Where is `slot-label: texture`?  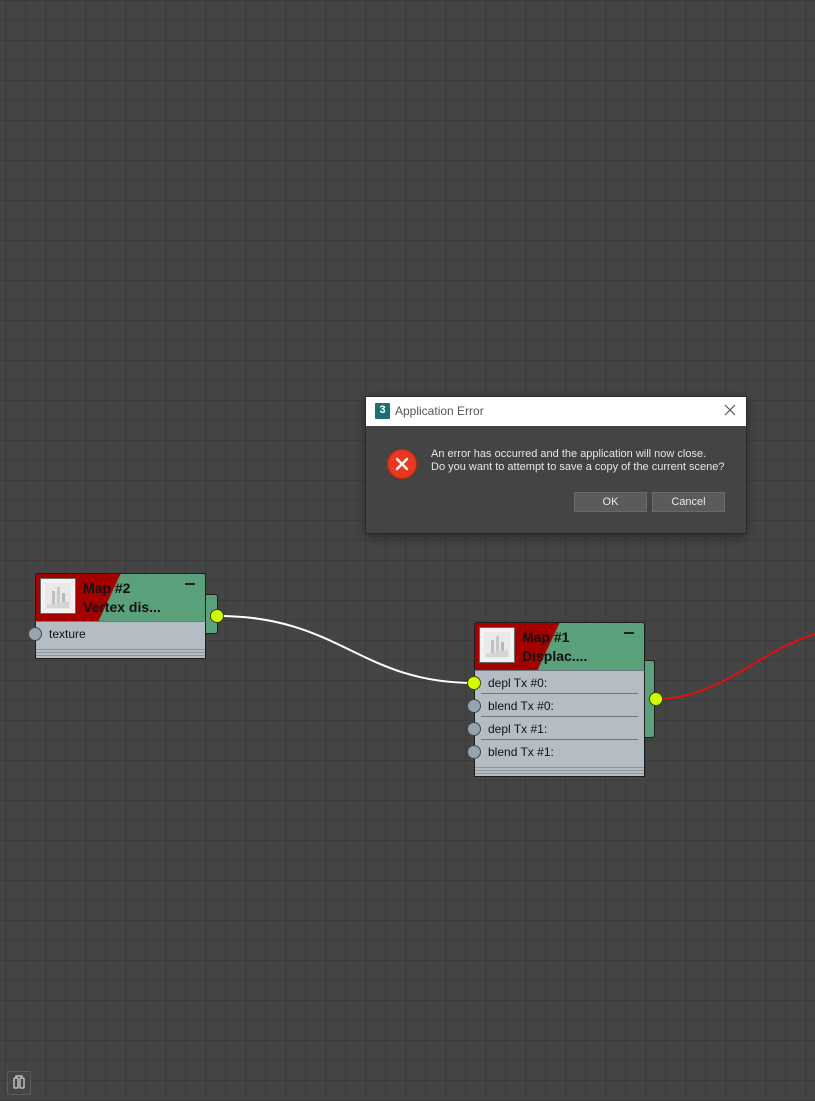 slot-label: texture is located at coordinates (67, 634).